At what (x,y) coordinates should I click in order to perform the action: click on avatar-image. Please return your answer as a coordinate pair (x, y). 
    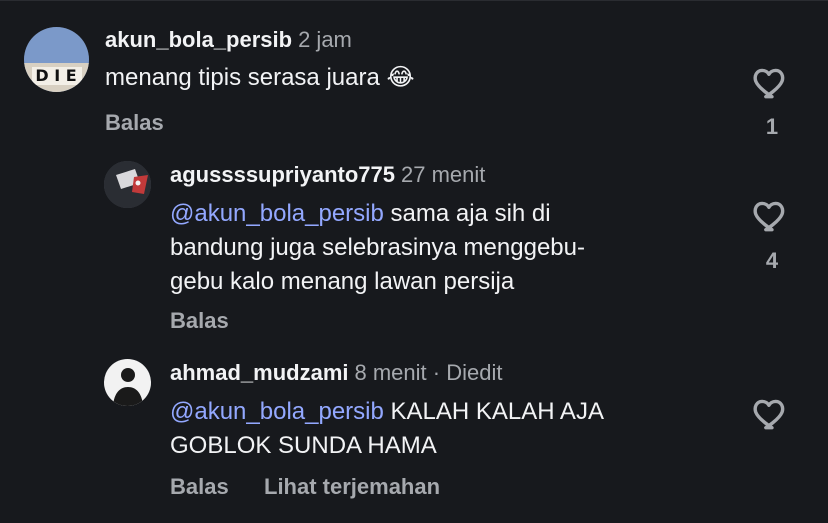
    Looking at the image, I should click on (127, 382).